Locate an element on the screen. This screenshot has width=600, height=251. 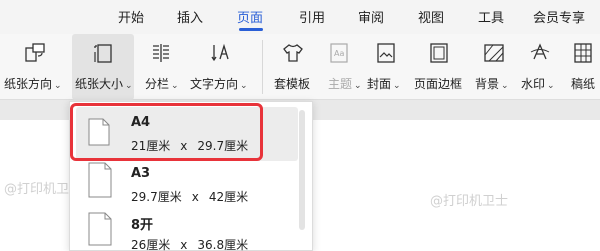
paper-option-a4: A4 21厘米 x 29.7厘米 is located at coordinates (187, 134).